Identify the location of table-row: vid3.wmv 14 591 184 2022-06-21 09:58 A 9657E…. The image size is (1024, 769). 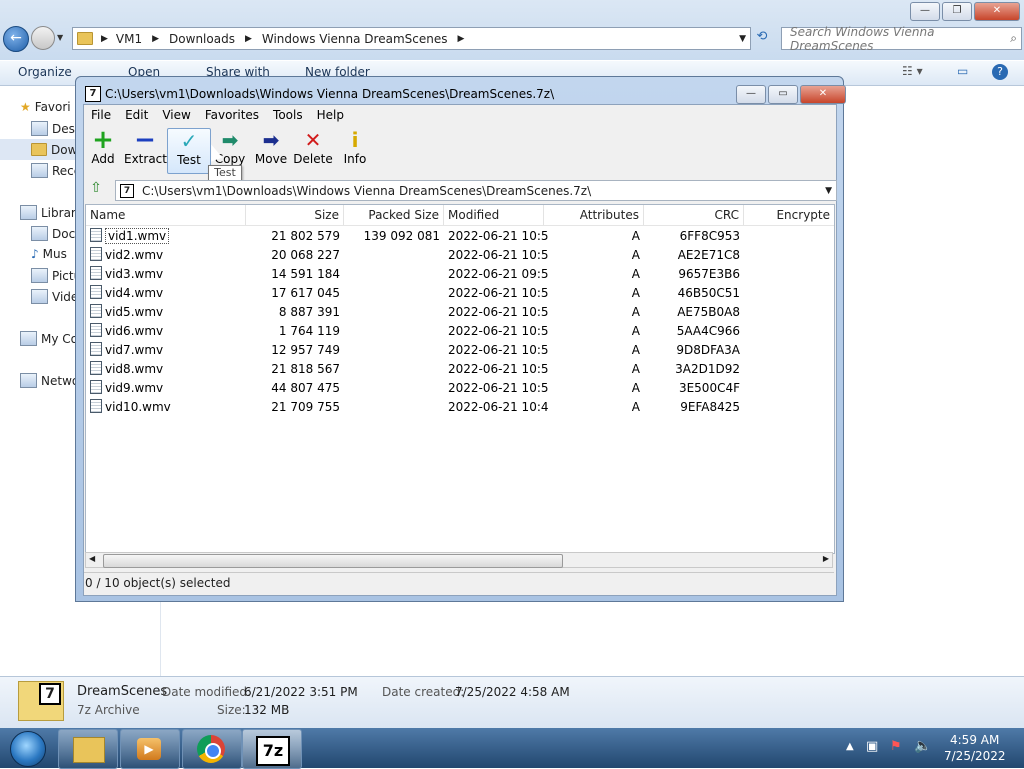
(460, 274).